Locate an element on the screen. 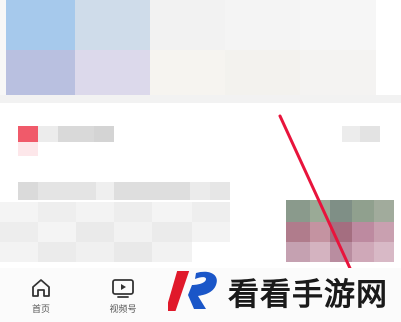 The height and width of the screenshot is (322, 401). nav-item-home-label: 首页 is located at coordinates (40, 310).